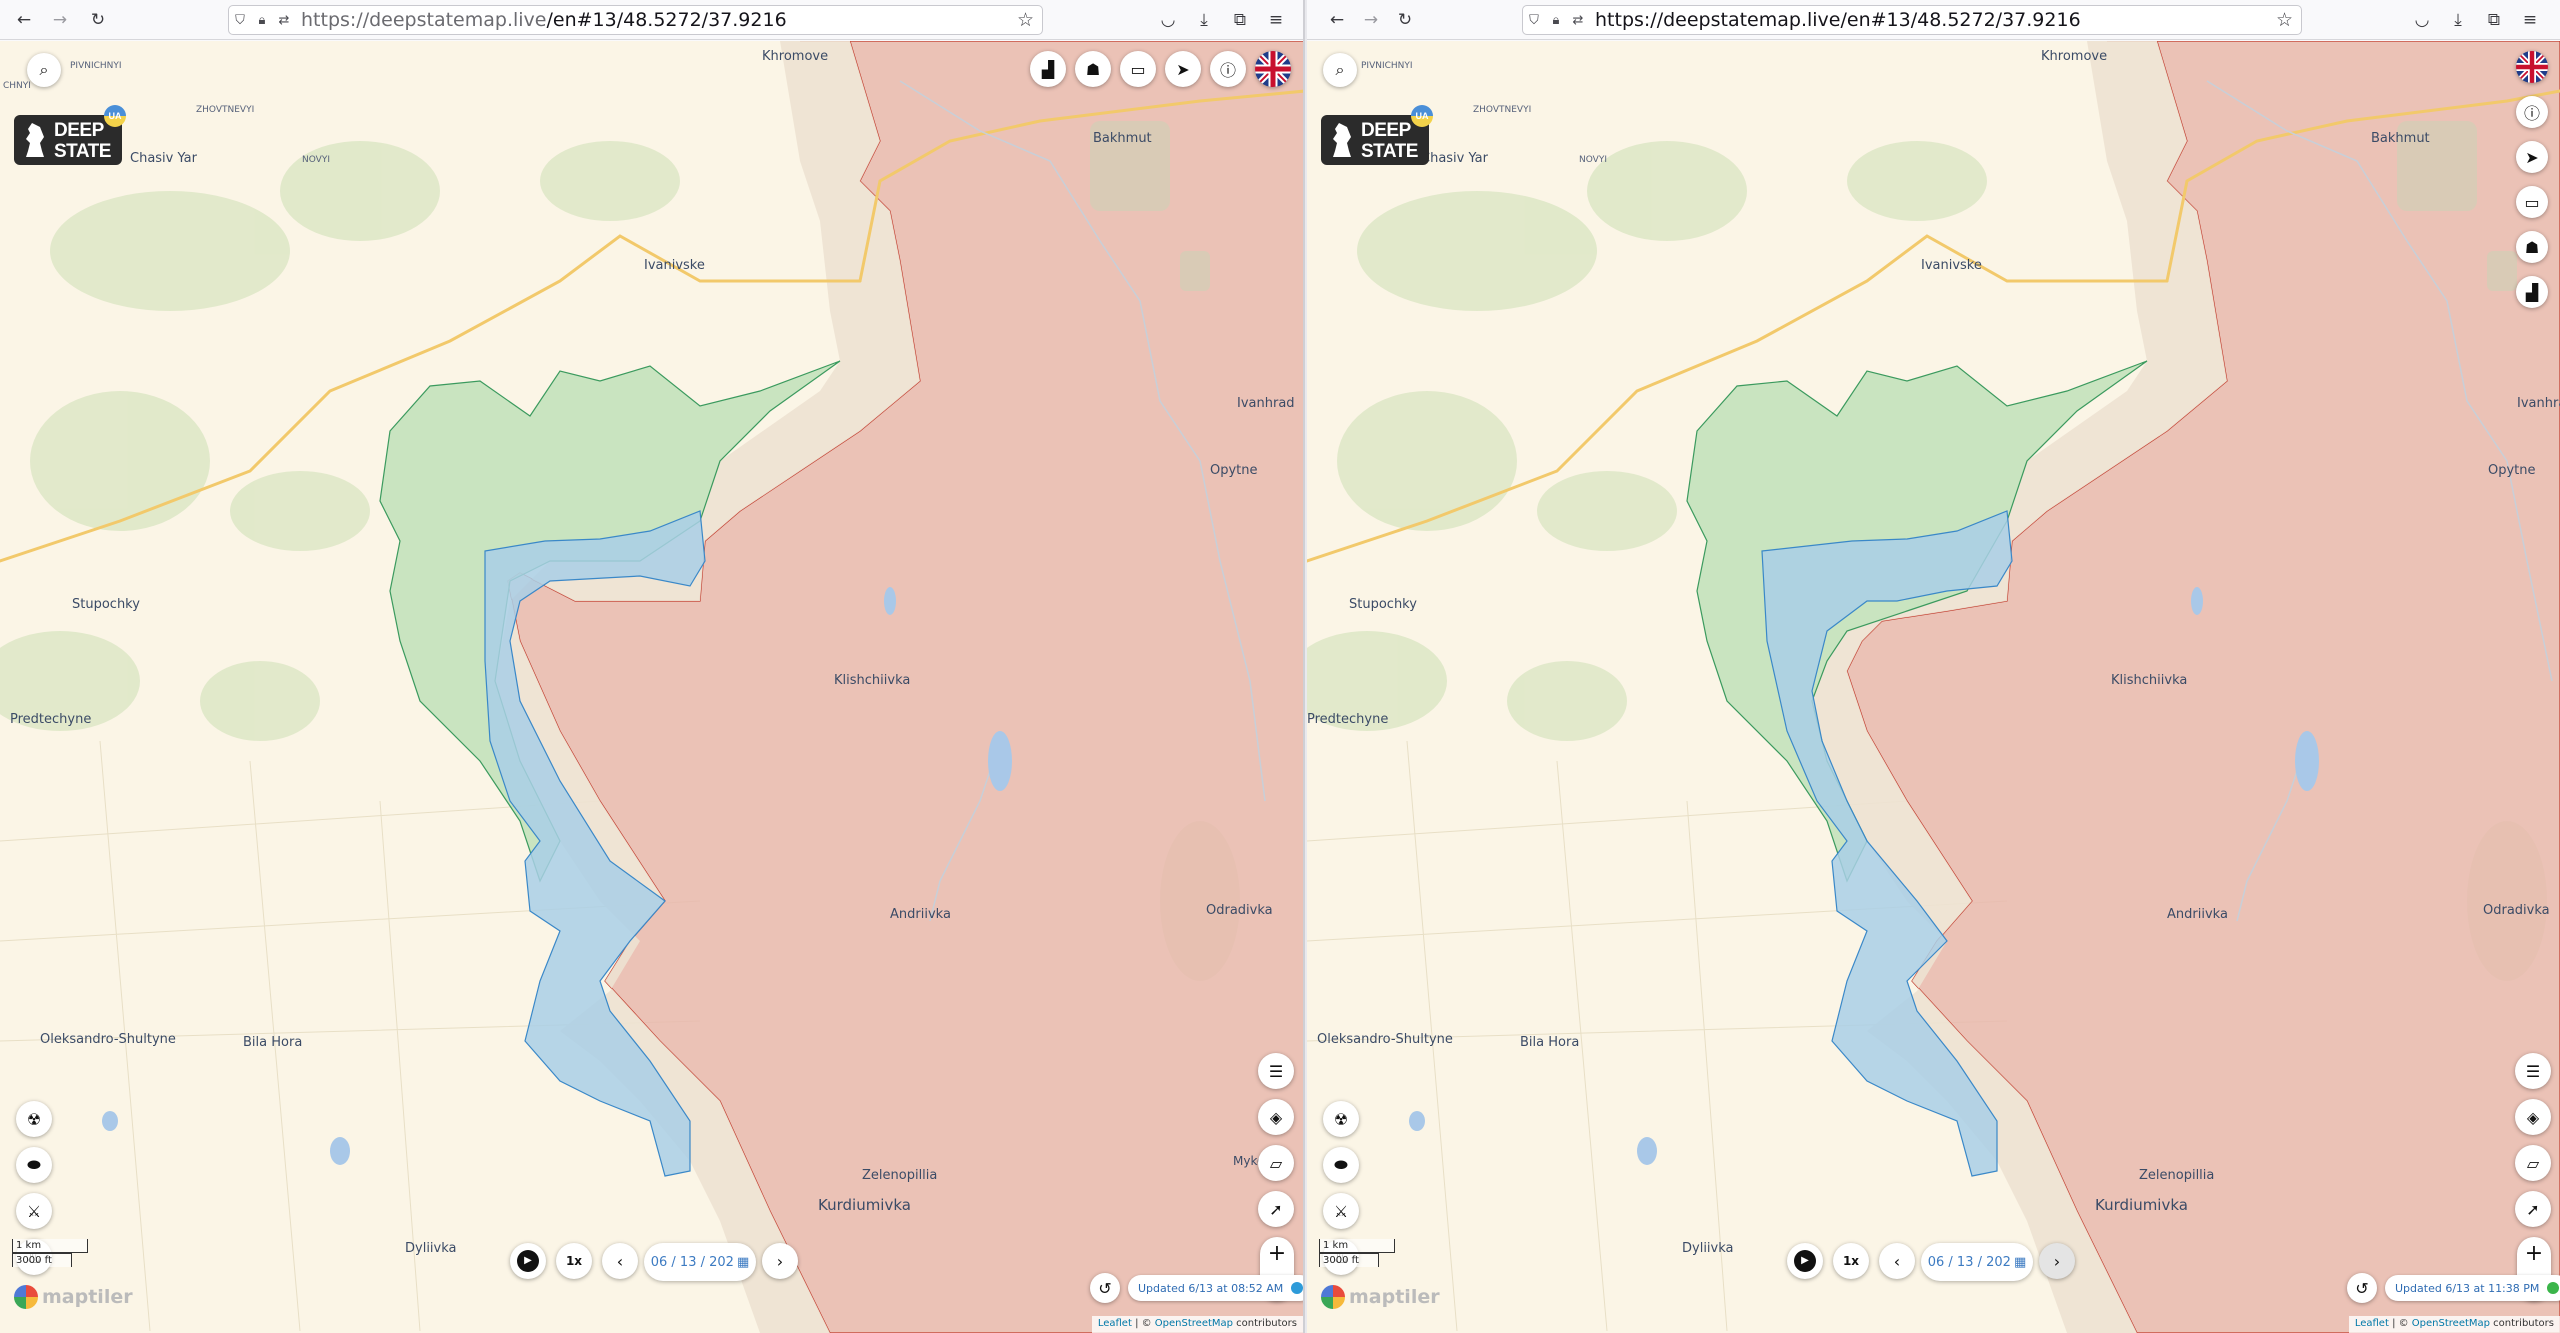  I want to click on location-arrow-icon: ➚, so click(2533, 1209).